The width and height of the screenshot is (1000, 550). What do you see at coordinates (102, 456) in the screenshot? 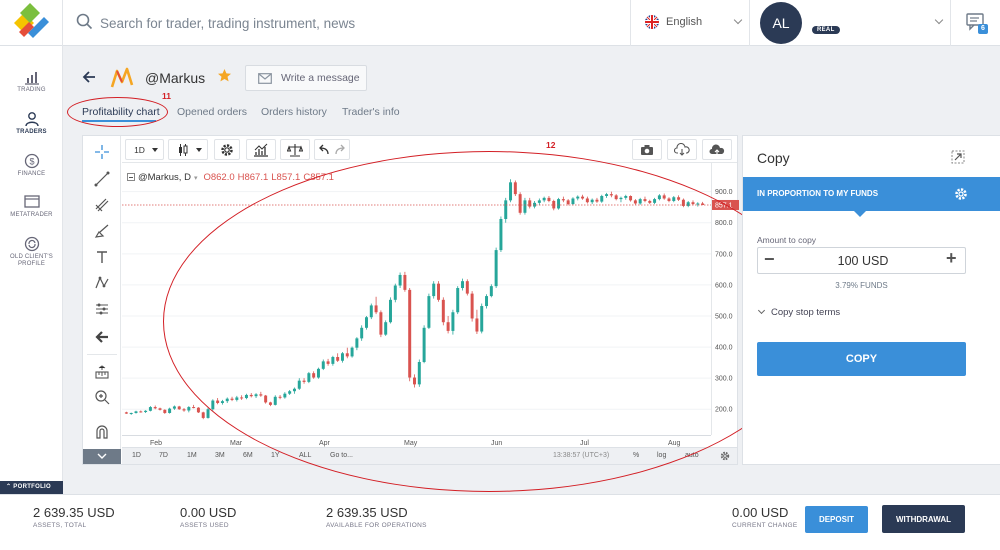
I see `tools-collapse-button` at bounding box center [102, 456].